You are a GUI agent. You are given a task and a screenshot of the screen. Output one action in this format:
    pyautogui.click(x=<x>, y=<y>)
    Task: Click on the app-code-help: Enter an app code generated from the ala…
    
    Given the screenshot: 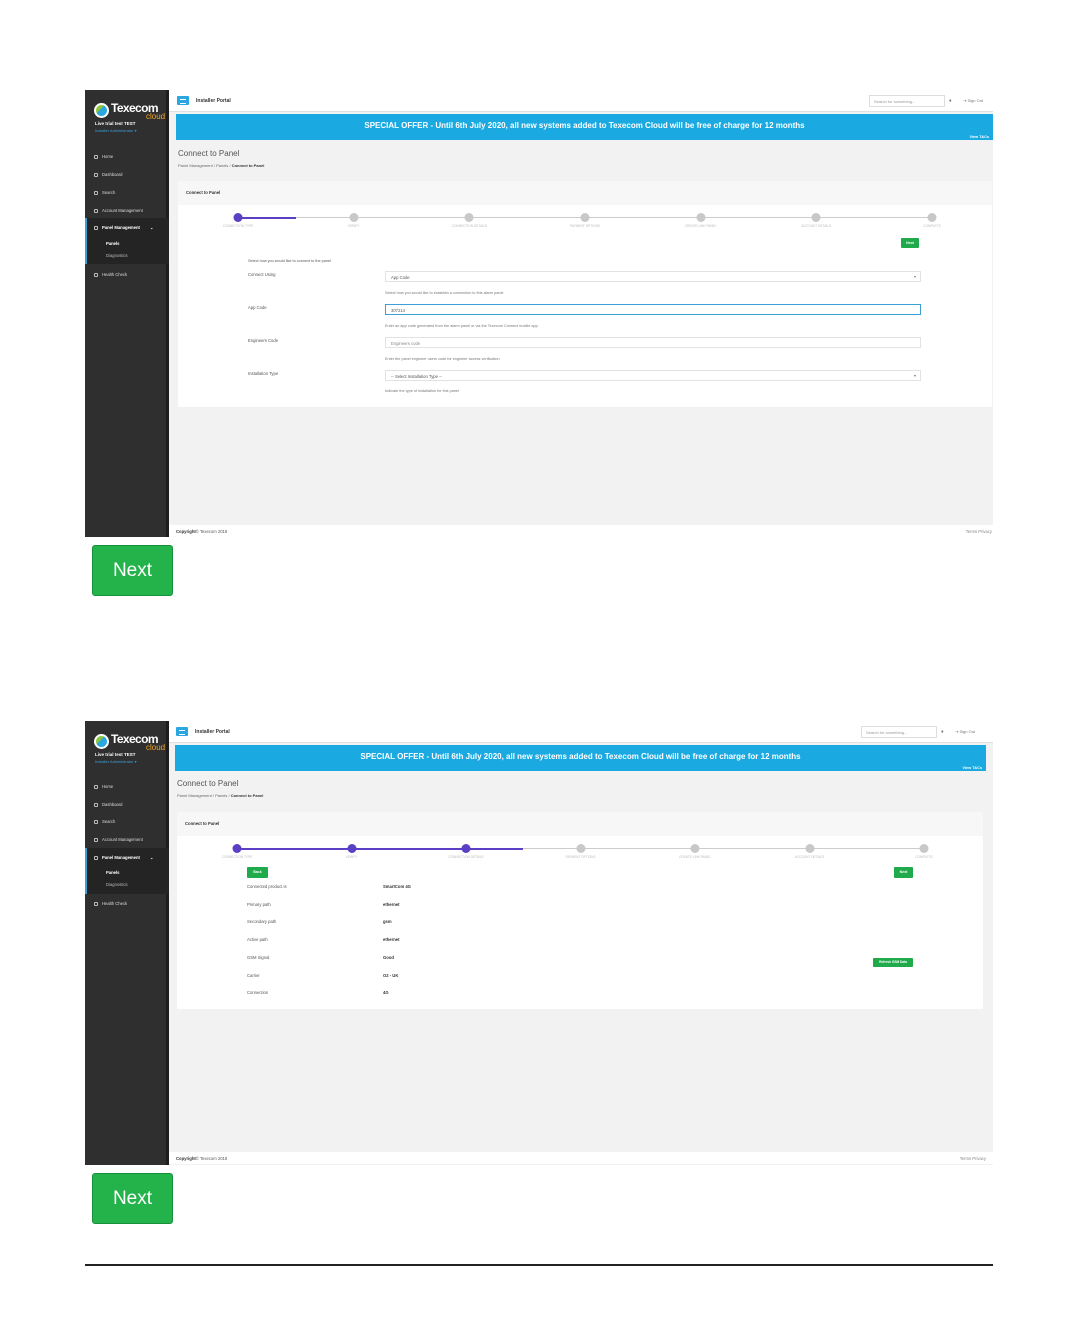 What is the action you would take?
    pyautogui.click(x=461, y=326)
    